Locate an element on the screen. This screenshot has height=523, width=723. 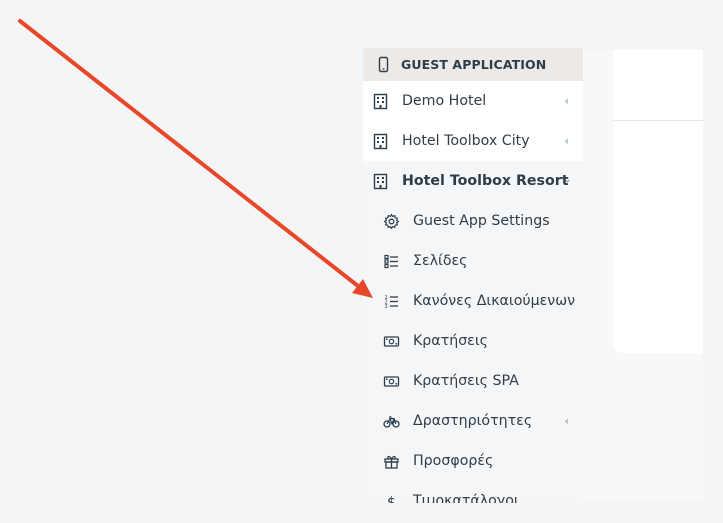
sidebar-item-hotel-toolbox-resort: Hotel Toolbox Resort ‹ is located at coordinates (473, 181).